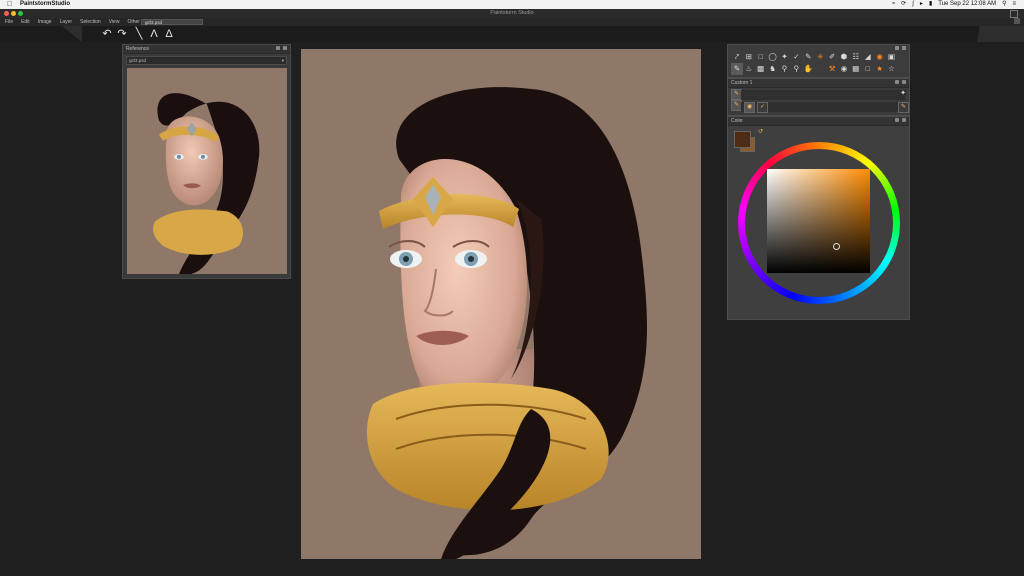  I want to click on bluetooth-icon: ∫, so click(913, 4).